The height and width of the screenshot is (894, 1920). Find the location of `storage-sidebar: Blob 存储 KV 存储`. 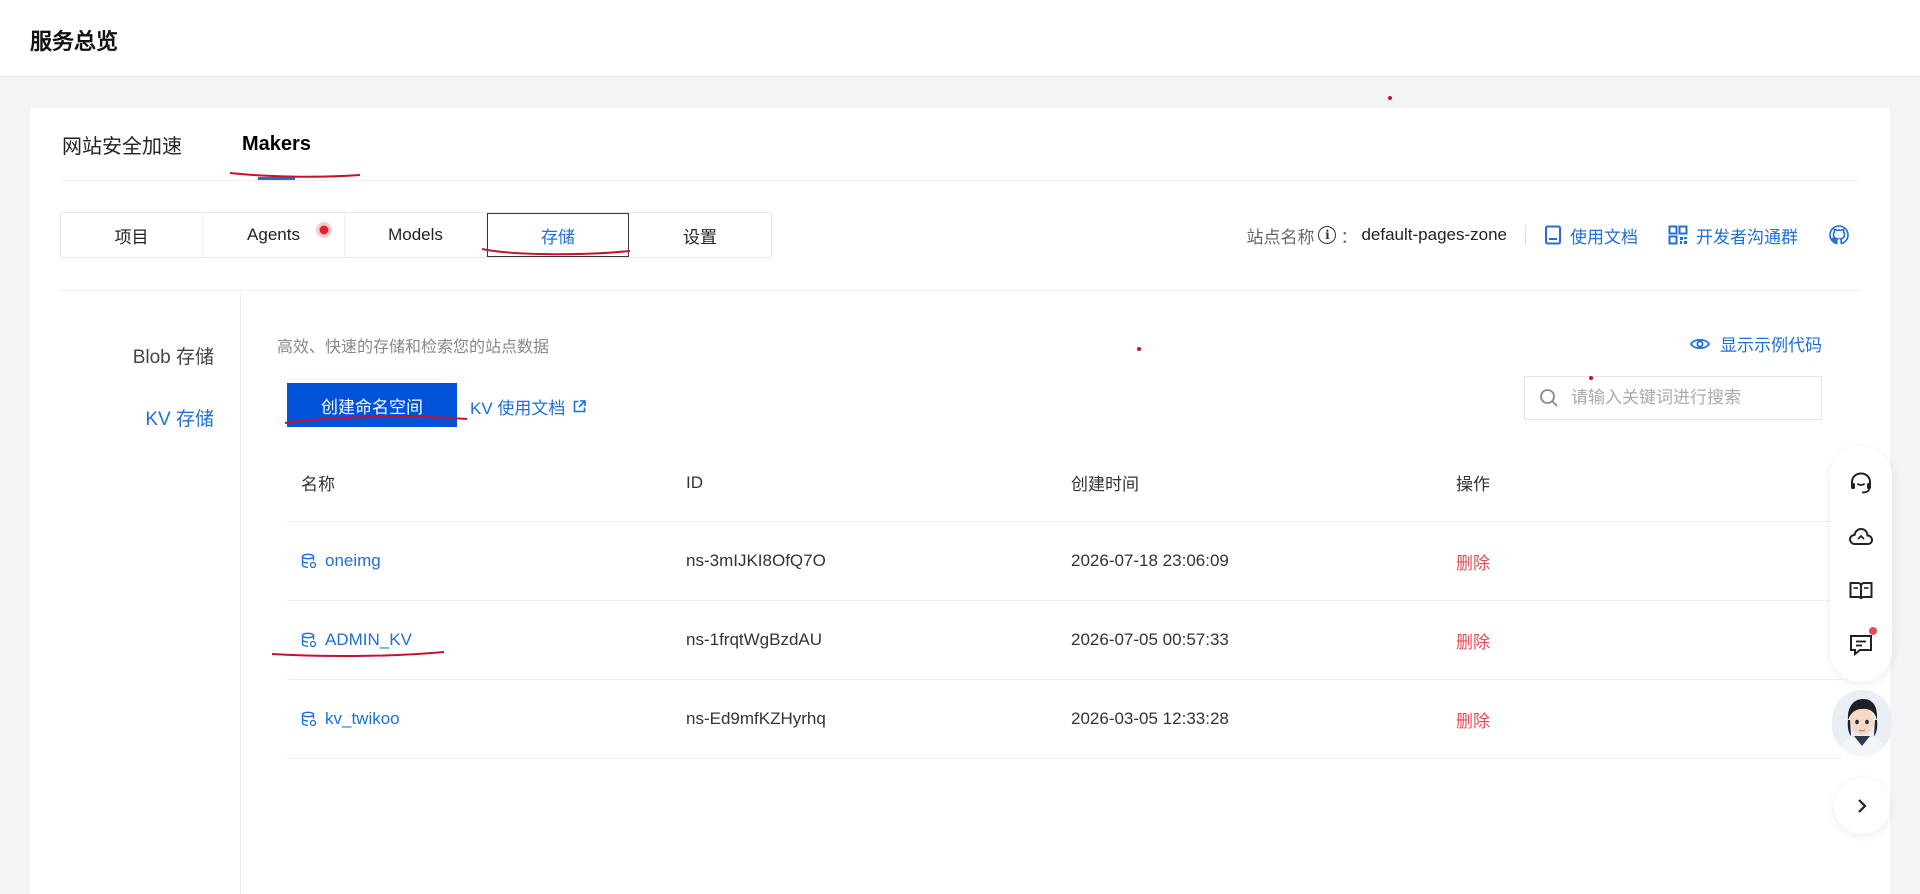

storage-sidebar: Blob 存储 KV 存储 is located at coordinates (150, 386).